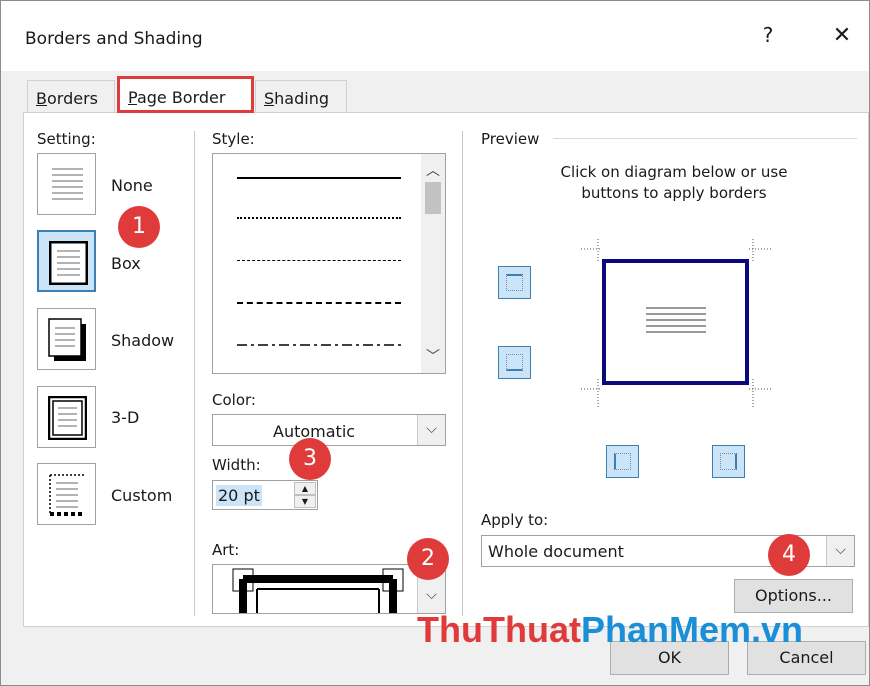 The height and width of the screenshot is (686, 870). What do you see at coordinates (126, 263) in the screenshot?
I see `setting-box-label: Box` at bounding box center [126, 263].